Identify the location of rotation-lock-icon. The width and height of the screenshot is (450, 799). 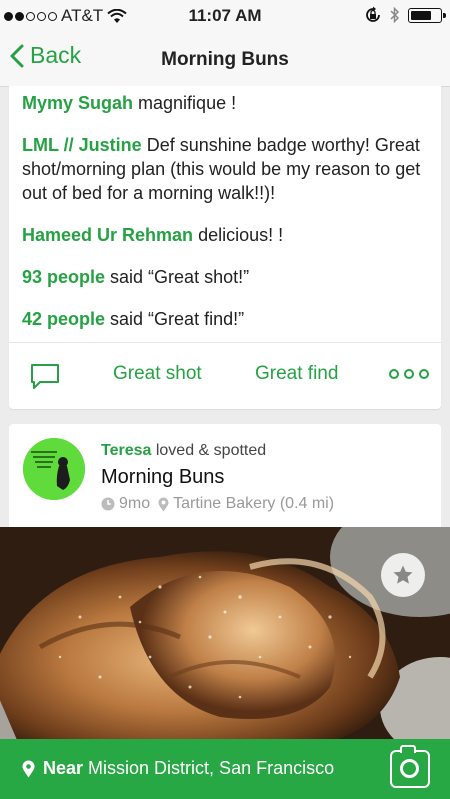
(373, 14).